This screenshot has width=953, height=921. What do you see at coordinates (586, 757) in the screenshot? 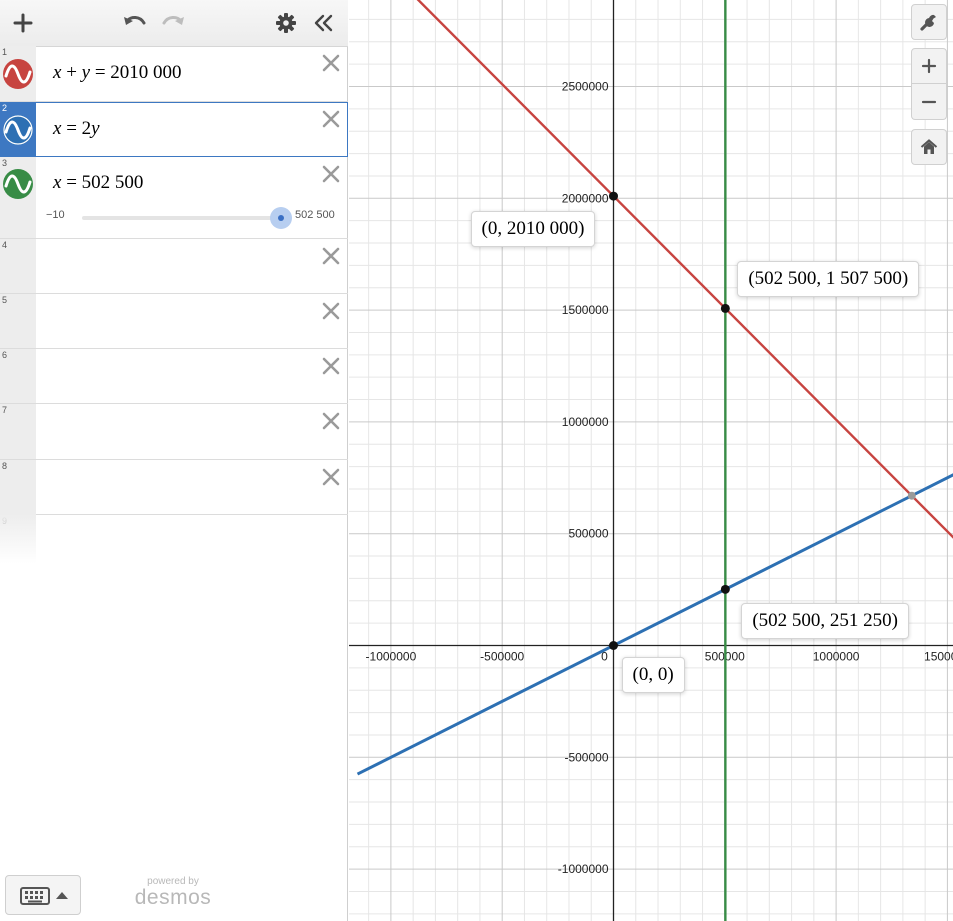
I see `y-tick-label: -500000` at bounding box center [586, 757].